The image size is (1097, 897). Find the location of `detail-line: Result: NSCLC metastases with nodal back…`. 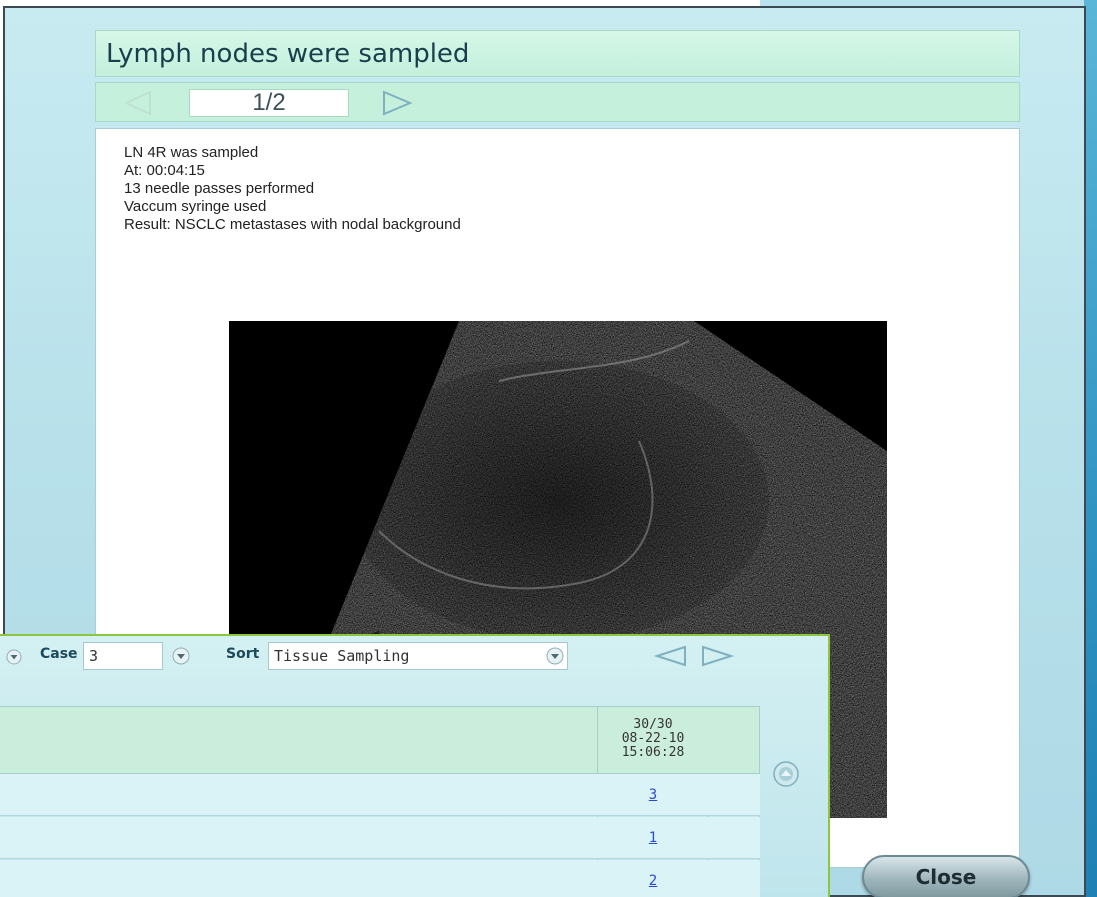

detail-line: Result: NSCLC metastases with nodal back… is located at coordinates (292, 224).